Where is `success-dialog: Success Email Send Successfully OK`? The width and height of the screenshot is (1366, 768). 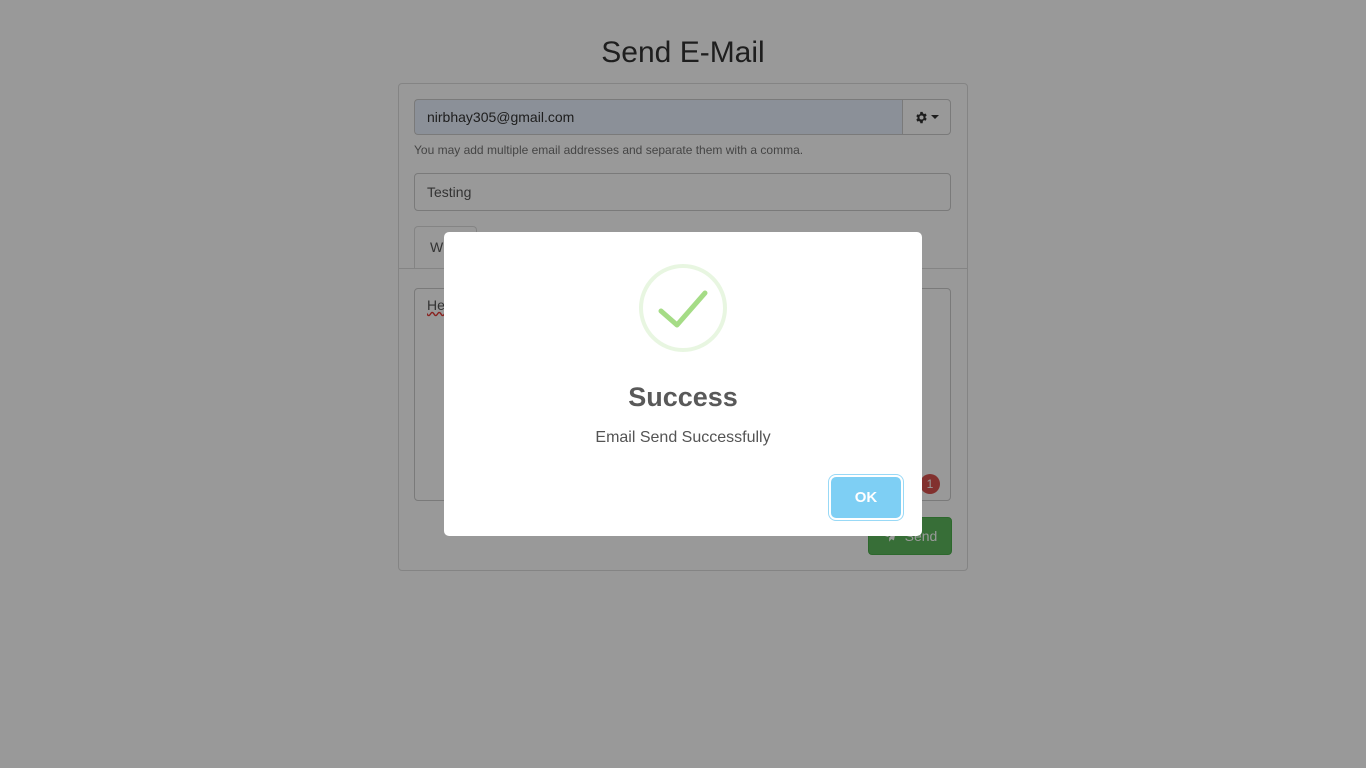 success-dialog: Success Email Send Successfully OK is located at coordinates (683, 384).